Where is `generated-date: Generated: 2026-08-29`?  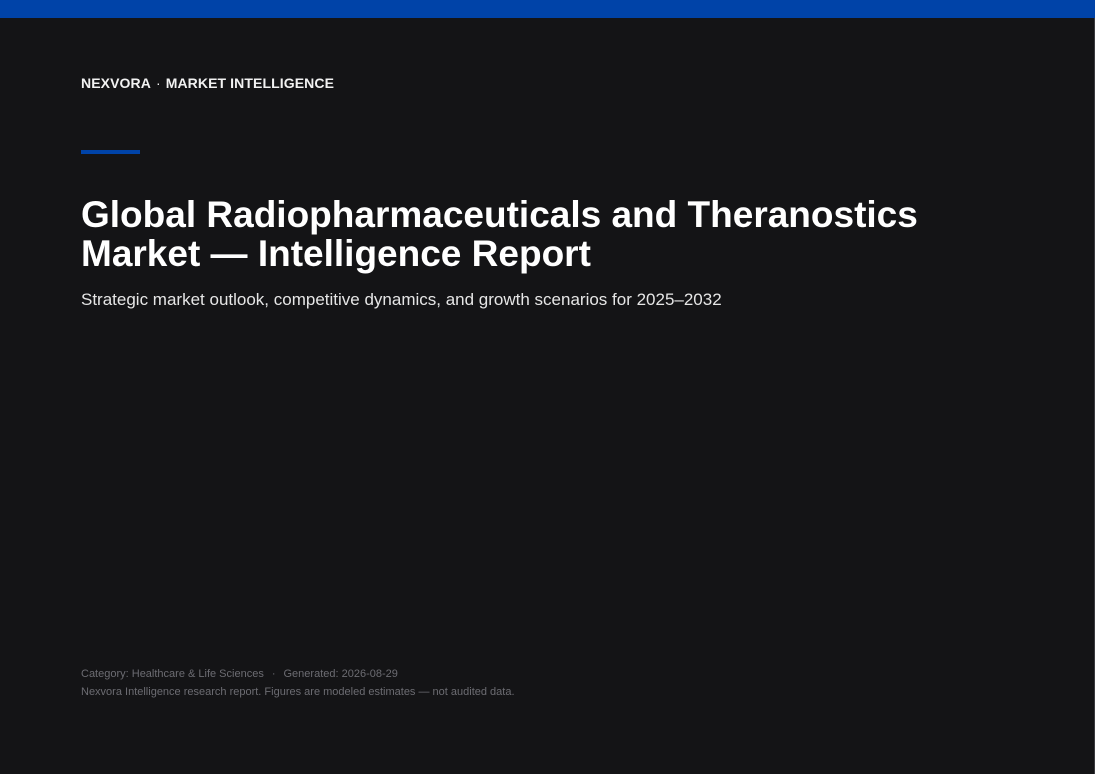
generated-date: Generated: 2026-08-29 is located at coordinates (340, 674).